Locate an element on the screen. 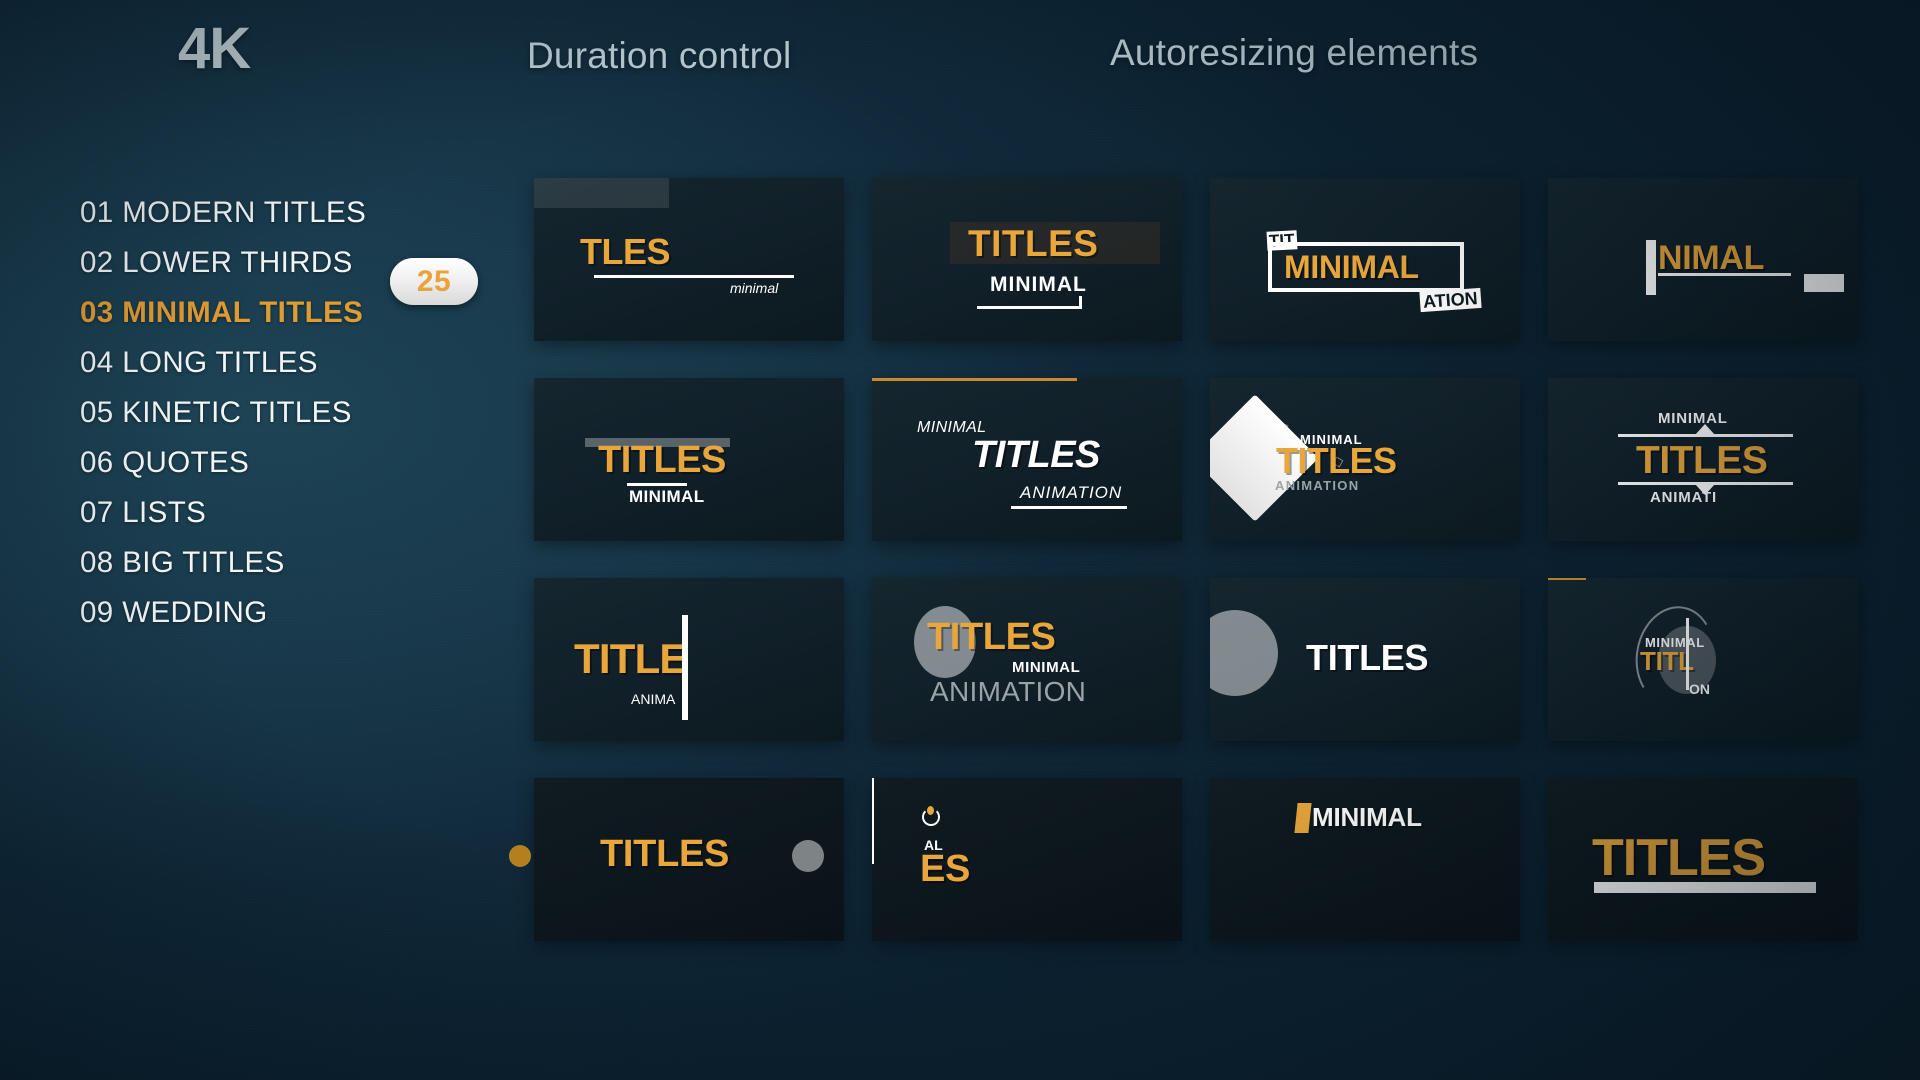 The image size is (1920, 1080). tile-6-title: TITLES is located at coordinates (1036, 455).